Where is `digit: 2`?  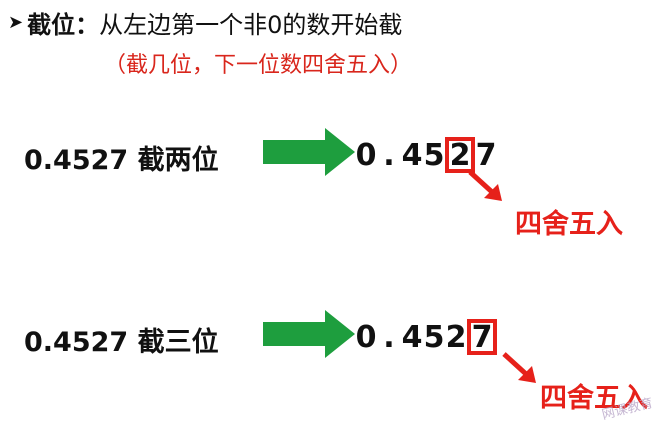 digit: 2 is located at coordinates (456, 337).